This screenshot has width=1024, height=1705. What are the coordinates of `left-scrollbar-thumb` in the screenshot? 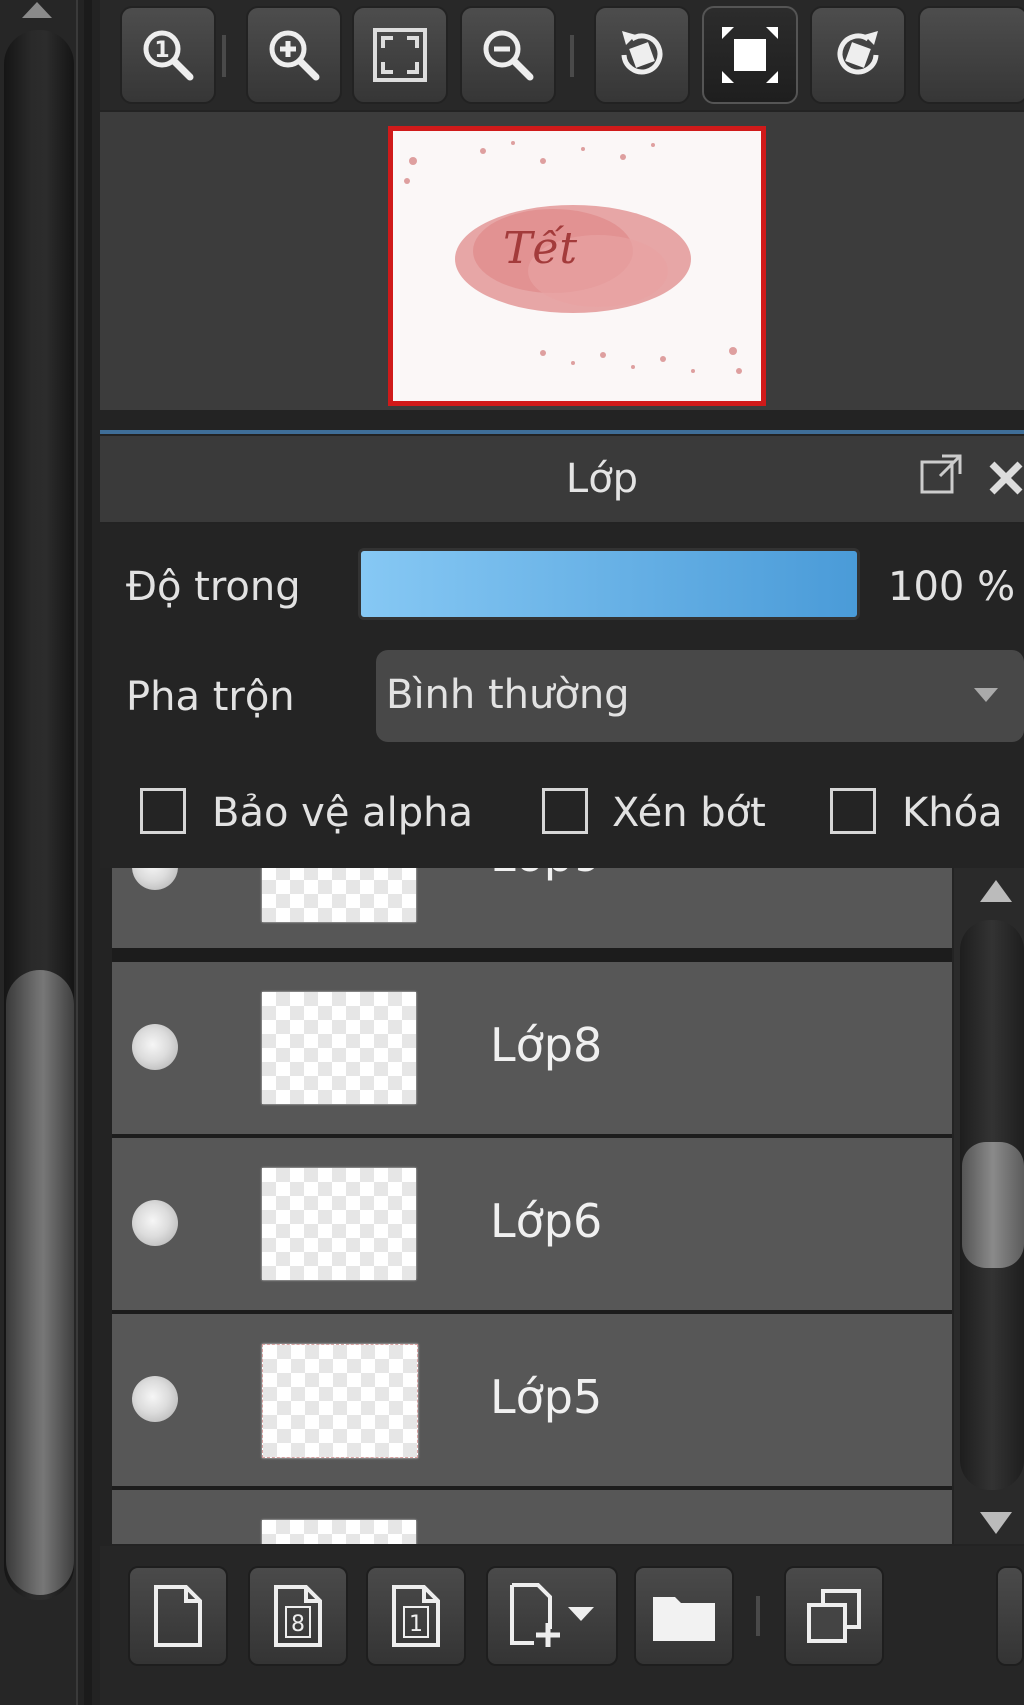 It's located at (40, 1282).